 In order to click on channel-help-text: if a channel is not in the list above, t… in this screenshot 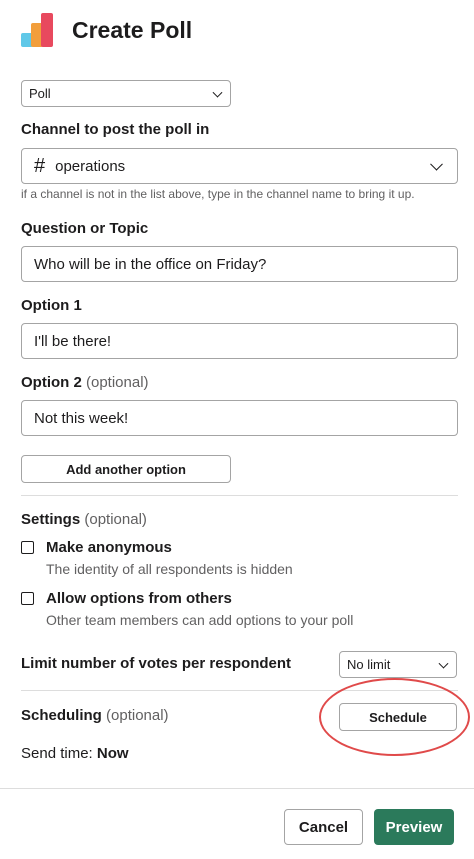, I will do `click(218, 194)`.